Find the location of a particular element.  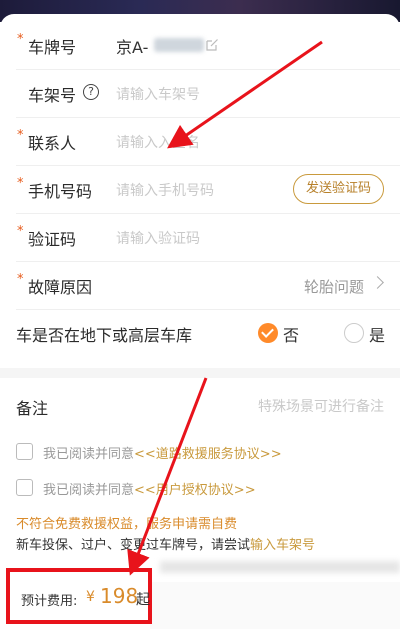

currency-symbol: ¥ is located at coordinates (90, 597).